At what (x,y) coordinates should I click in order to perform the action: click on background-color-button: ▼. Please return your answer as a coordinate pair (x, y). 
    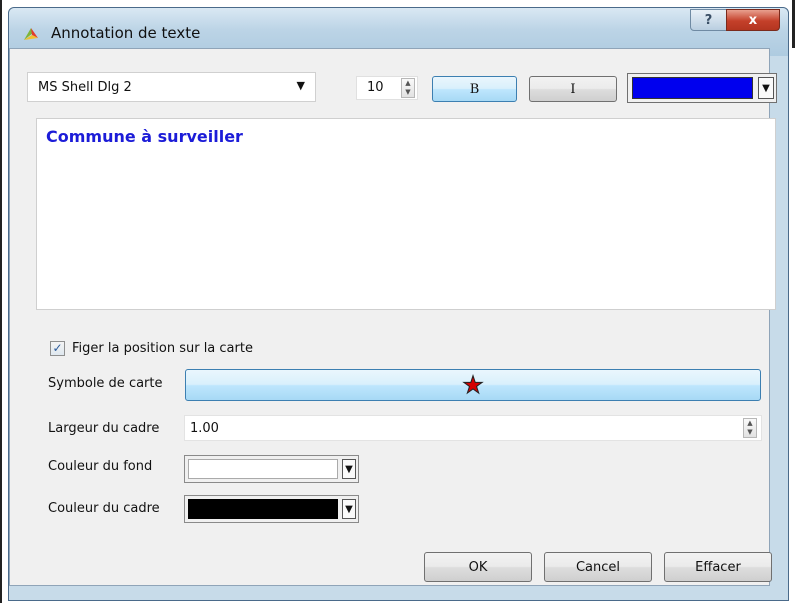
    Looking at the image, I should click on (271, 469).